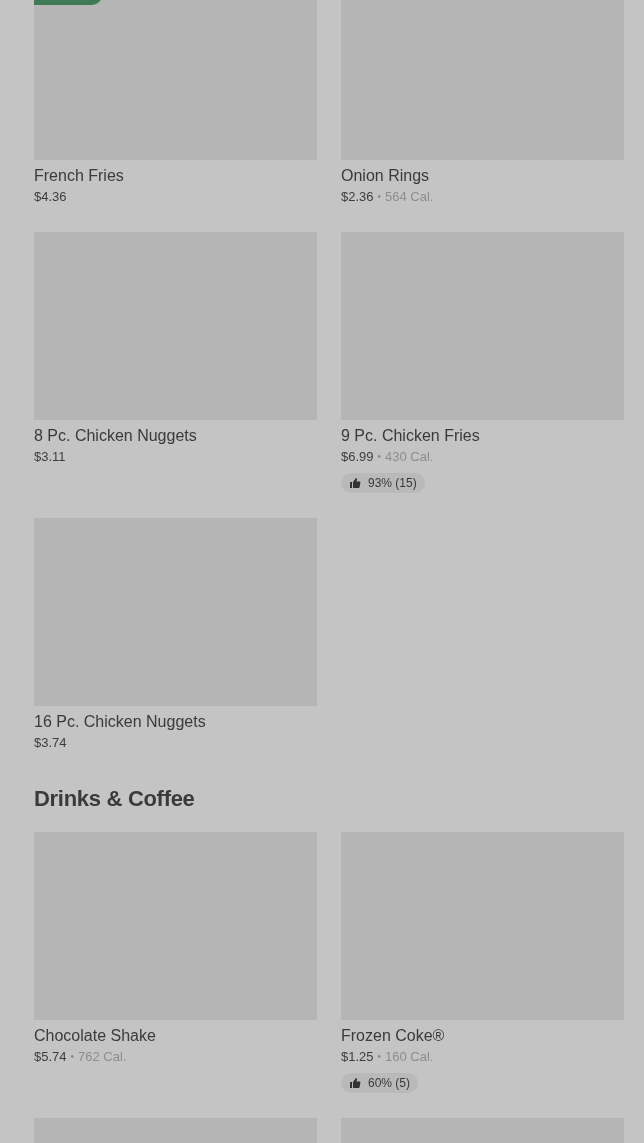 This screenshot has width=644, height=1143. I want to click on image-placeholder, so click(175, 80).